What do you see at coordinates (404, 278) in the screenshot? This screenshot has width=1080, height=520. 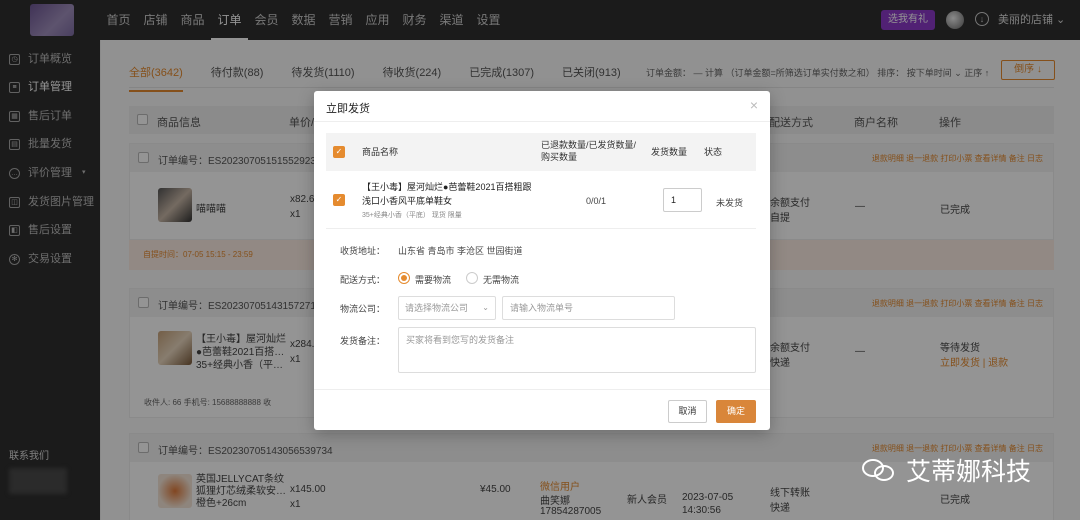 I see `radio-need-logistics` at bounding box center [404, 278].